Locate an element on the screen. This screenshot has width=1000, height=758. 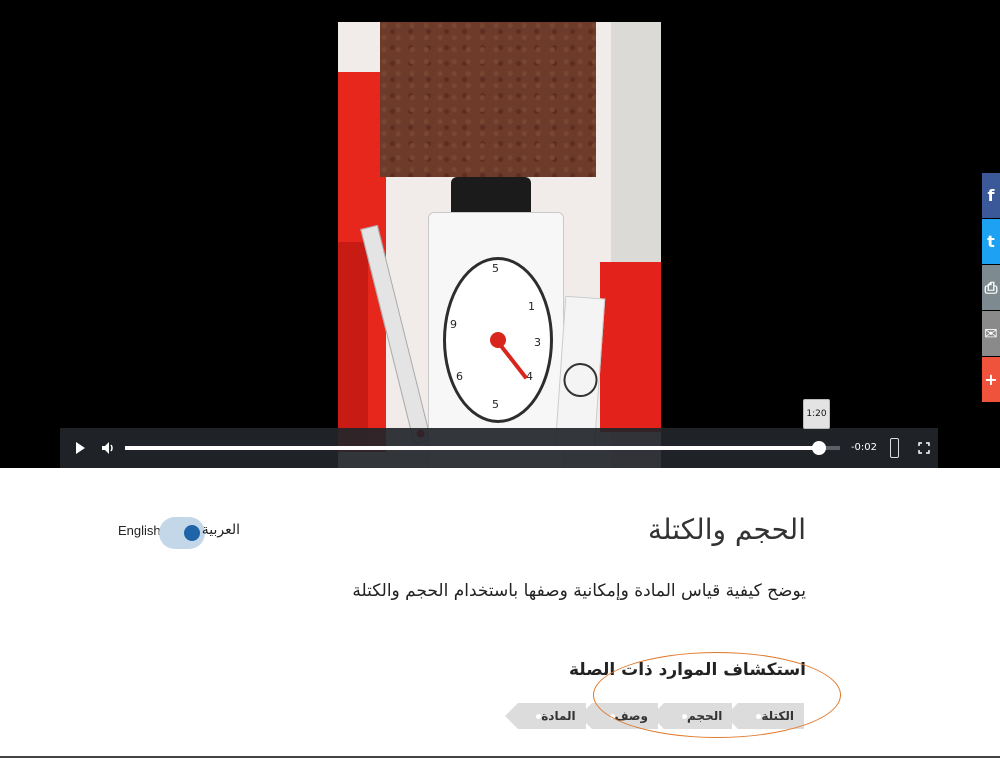
related-resources-heading: استكشاف الموارد ذات الصلة is located at coordinates (687, 670).